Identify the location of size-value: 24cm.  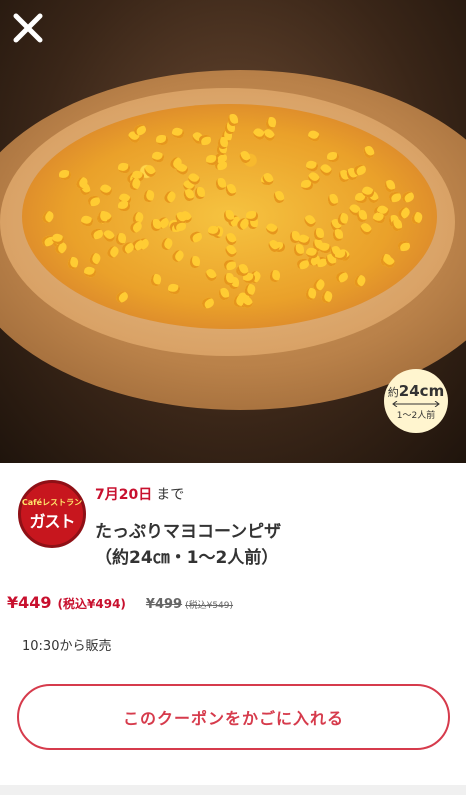
(421, 390).